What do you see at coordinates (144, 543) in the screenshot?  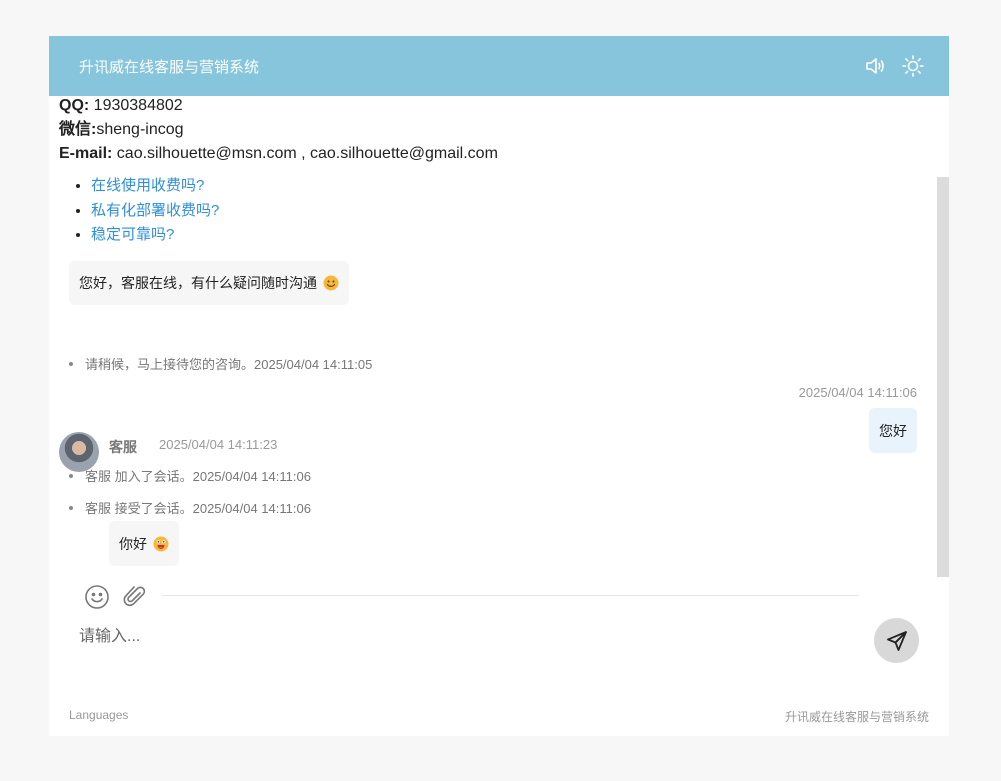 I see `agent-message-bubble: 你好` at bounding box center [144, 543].